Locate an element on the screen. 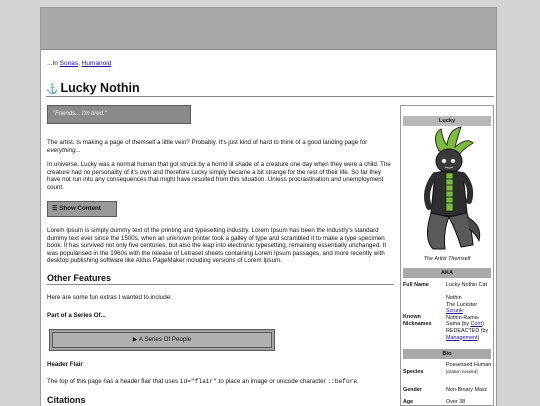 This screenshot has width=540, height=406. nickname-2: The Luckster is located at coordinates (462, 304).